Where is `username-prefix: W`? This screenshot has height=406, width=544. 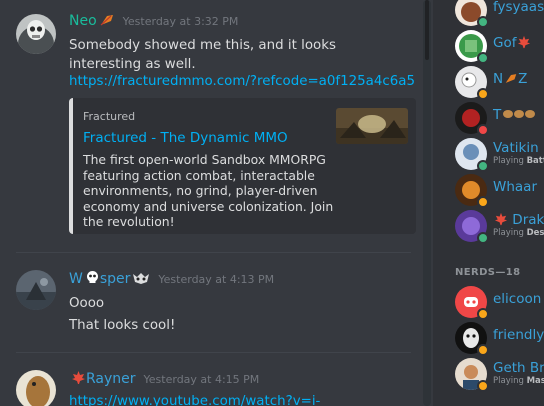
username-prefix: W is located at coordinates (76, 279).